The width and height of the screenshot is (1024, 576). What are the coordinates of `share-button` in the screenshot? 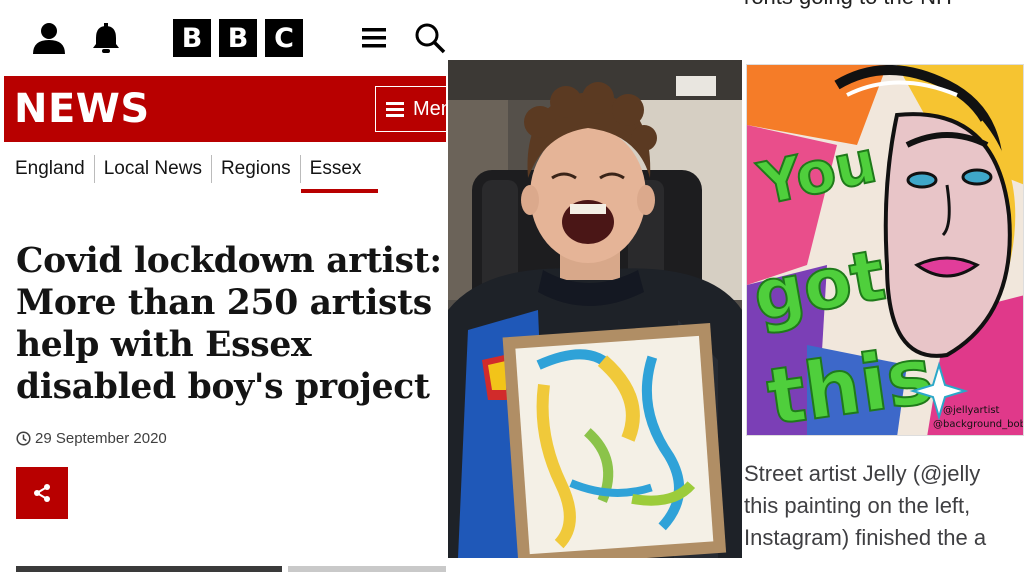 It's located at (42, 493).